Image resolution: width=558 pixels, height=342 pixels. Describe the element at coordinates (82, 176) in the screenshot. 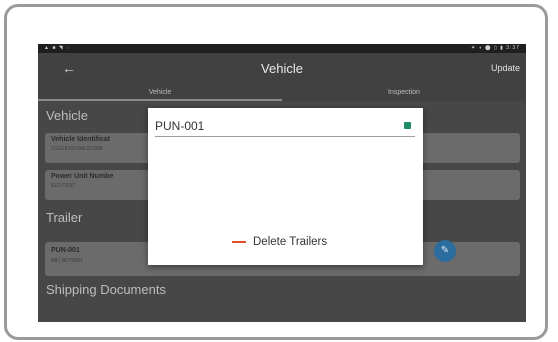

I see `card-title: Power Unit Numbe` at that location.